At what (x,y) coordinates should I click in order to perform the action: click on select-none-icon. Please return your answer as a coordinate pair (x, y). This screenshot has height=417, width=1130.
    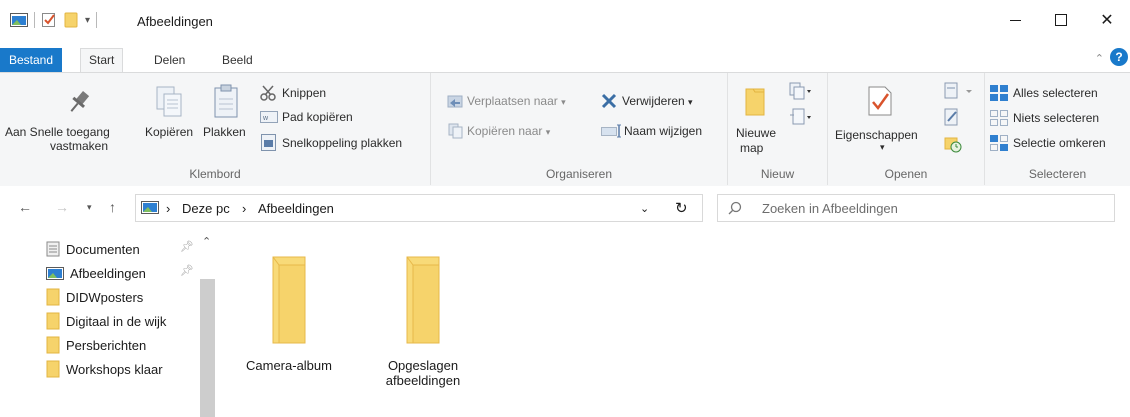
    Looking at the image, I should click on (999, 118).